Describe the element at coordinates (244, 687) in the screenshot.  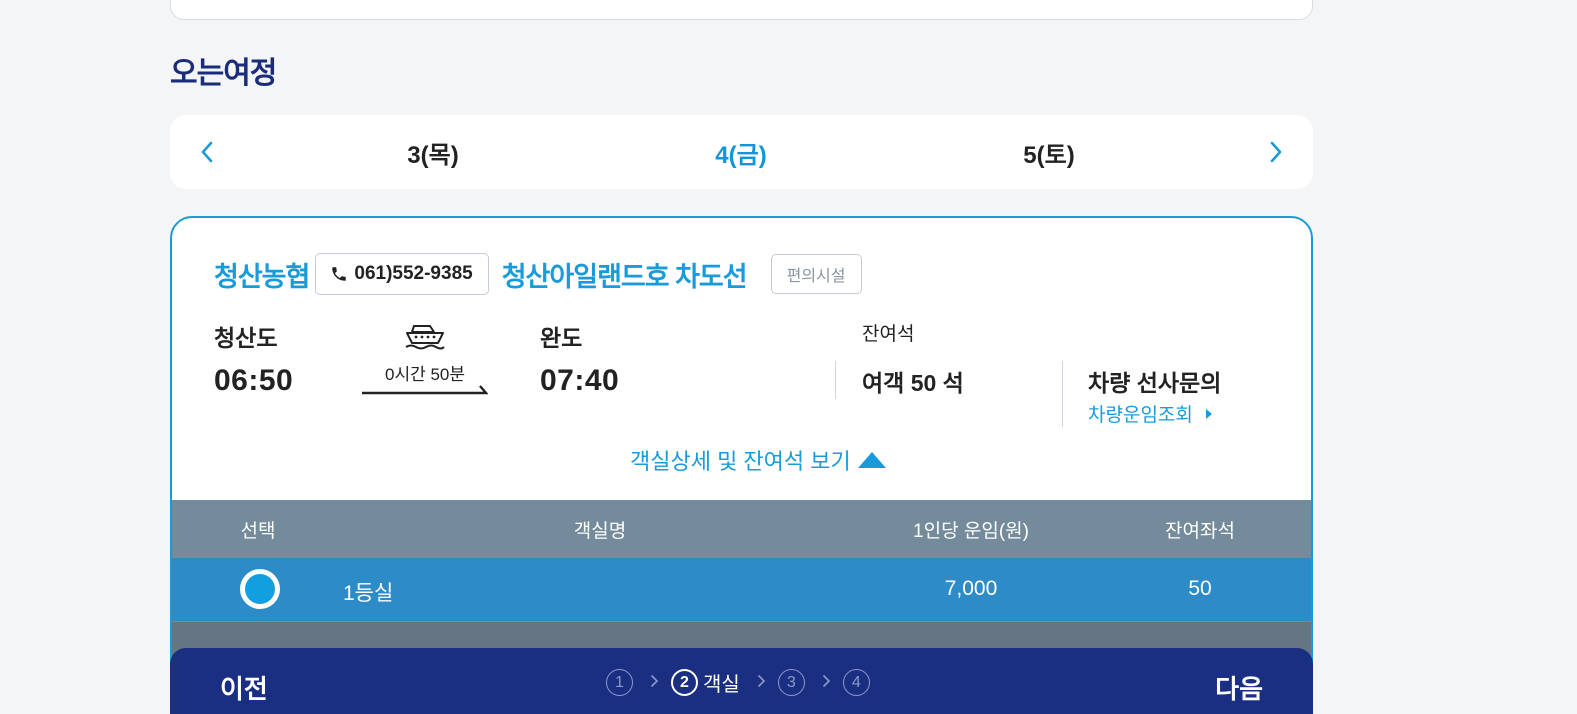
I see `prev-button: 이전` at that location.